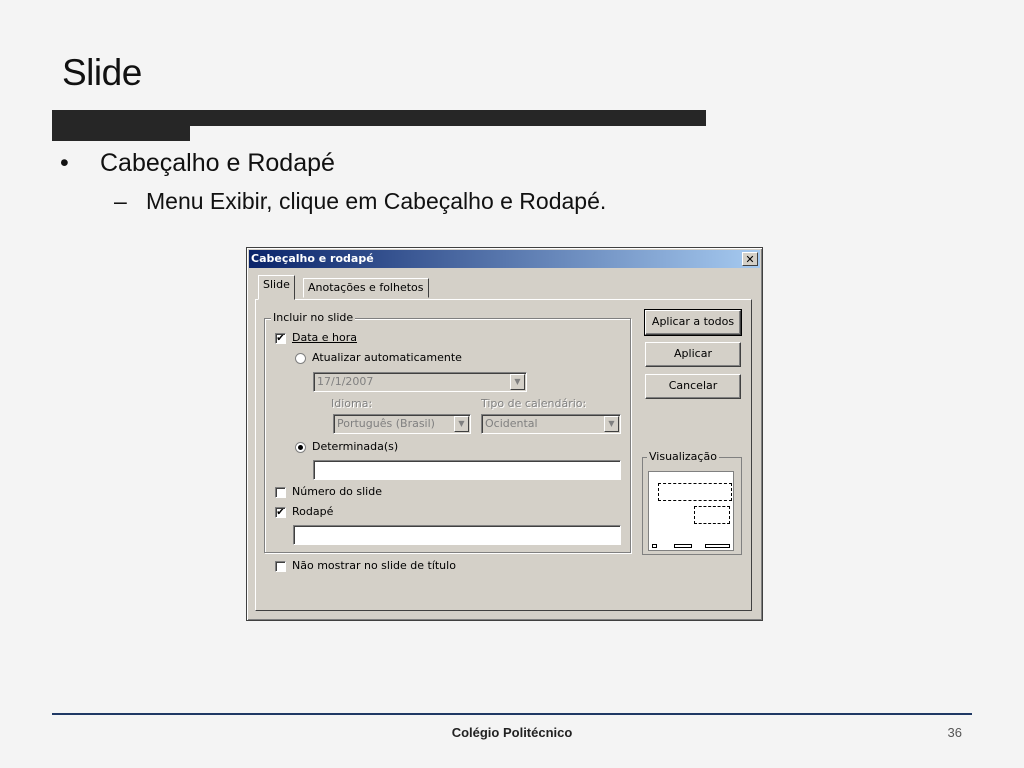 The height and width of the screenshot is (768, 1024). I want to click on radio-dot, so click(300, 447).